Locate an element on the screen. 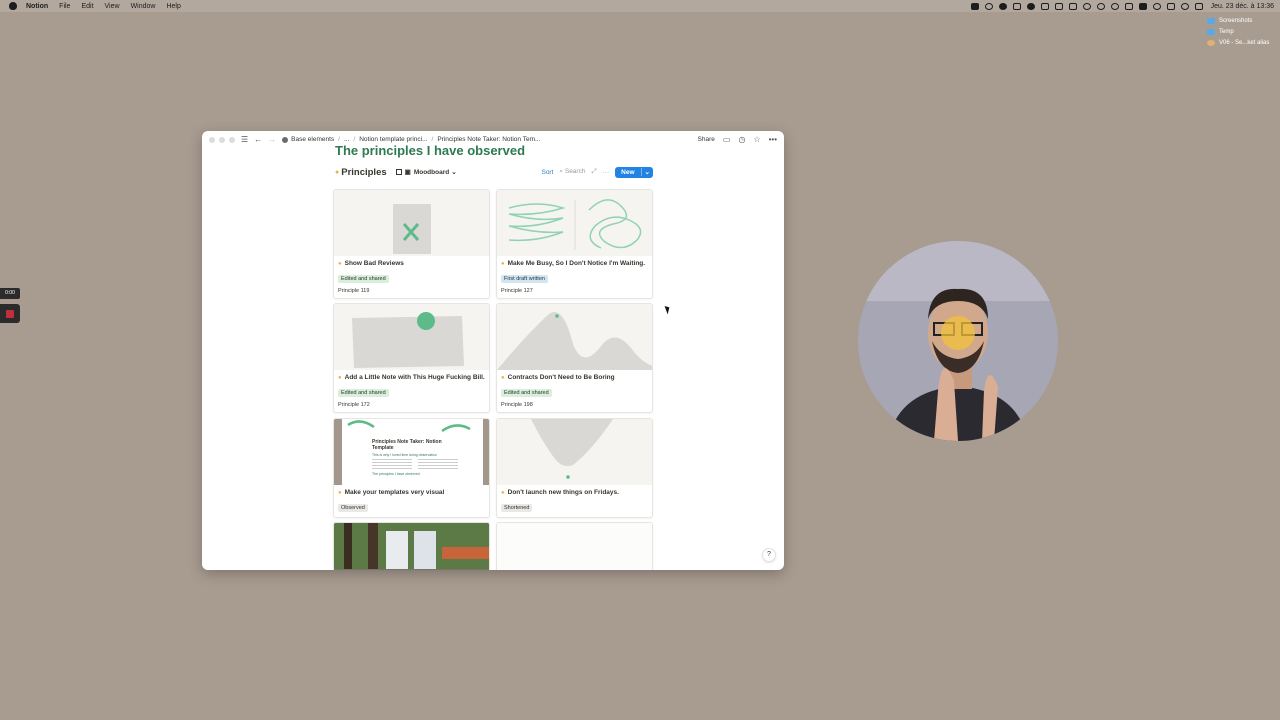 The height and width of the screenshot is (720, 1280). search-icon is located at coordinates (988, 6).